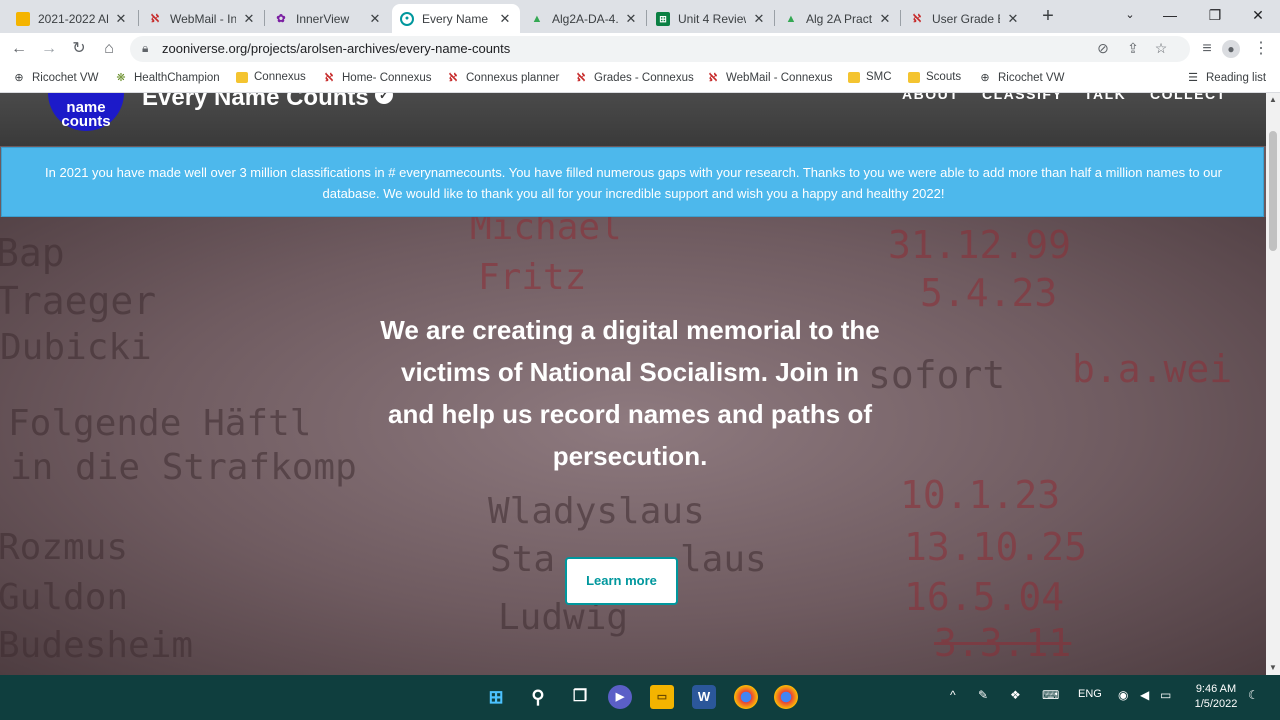  What do you see at coordinates (1216, 697) in the screenshot?
I see `system-clock: 9:46 AM 1/5/2022` at bounding box center [1216, 697].